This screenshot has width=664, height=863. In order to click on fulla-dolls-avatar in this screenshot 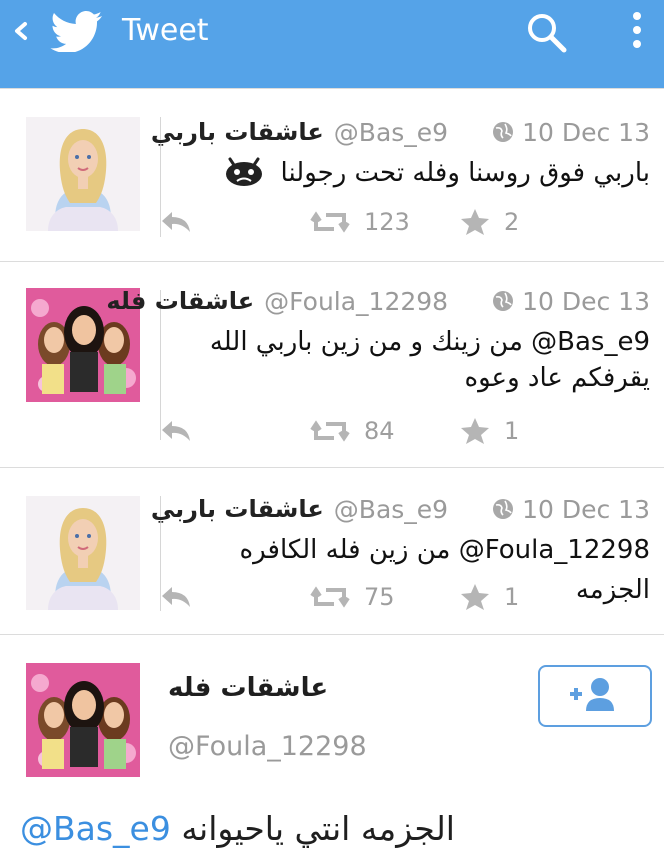, I will do `click(83, 720)`.